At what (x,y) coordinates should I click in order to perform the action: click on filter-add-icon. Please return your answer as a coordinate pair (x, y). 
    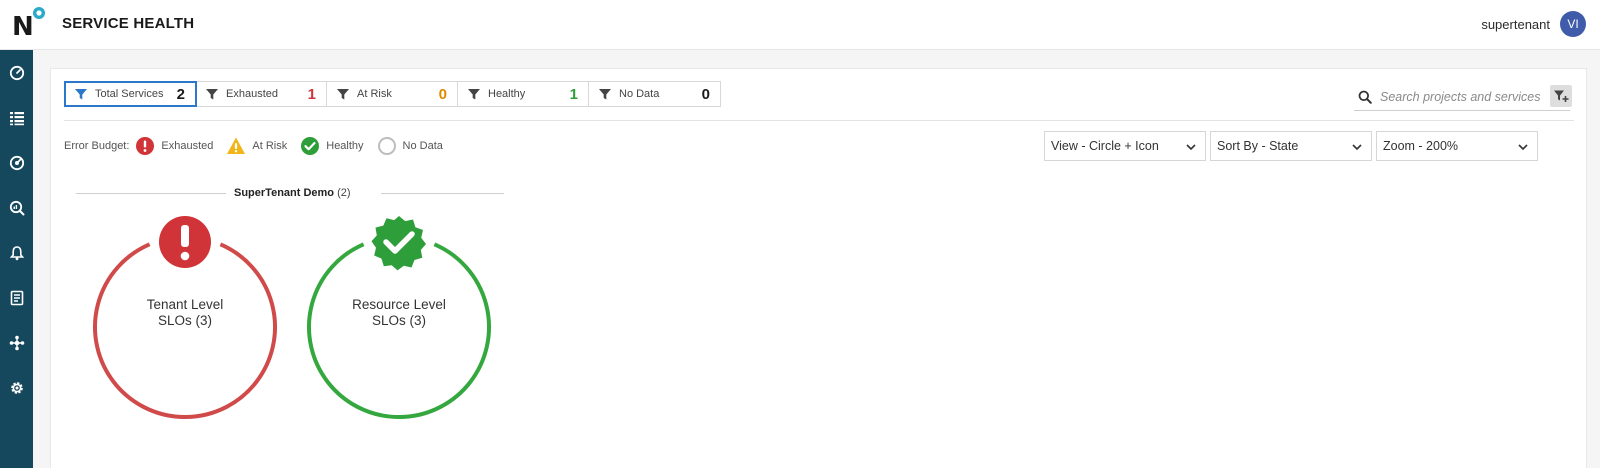
    Looking at the image, I should click on (1561, 96).